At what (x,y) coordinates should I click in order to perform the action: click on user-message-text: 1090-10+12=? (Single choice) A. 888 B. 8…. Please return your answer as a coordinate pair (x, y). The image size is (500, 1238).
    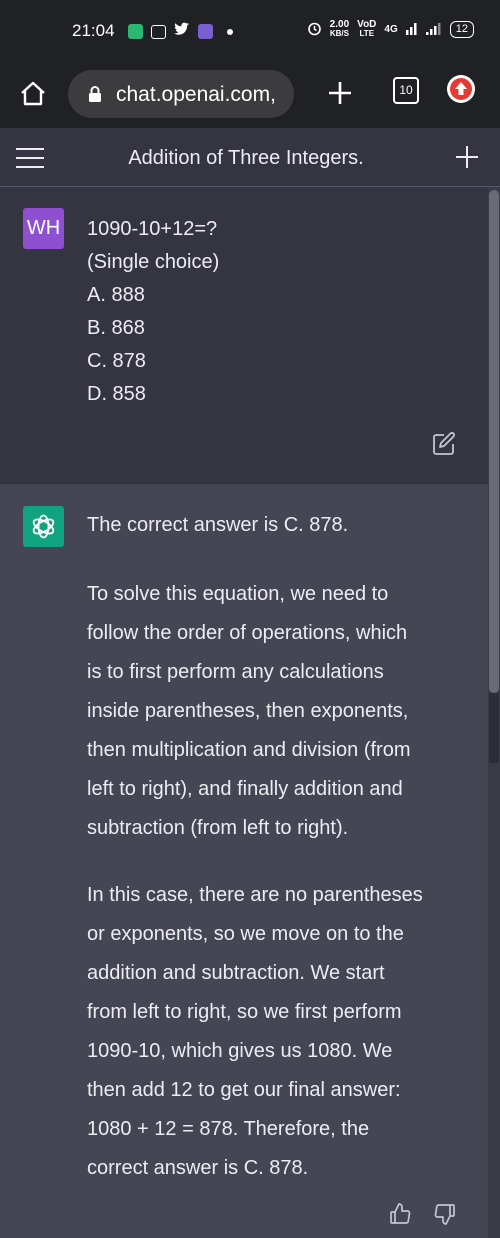
    Looking at the image, I should click on (153, 312).